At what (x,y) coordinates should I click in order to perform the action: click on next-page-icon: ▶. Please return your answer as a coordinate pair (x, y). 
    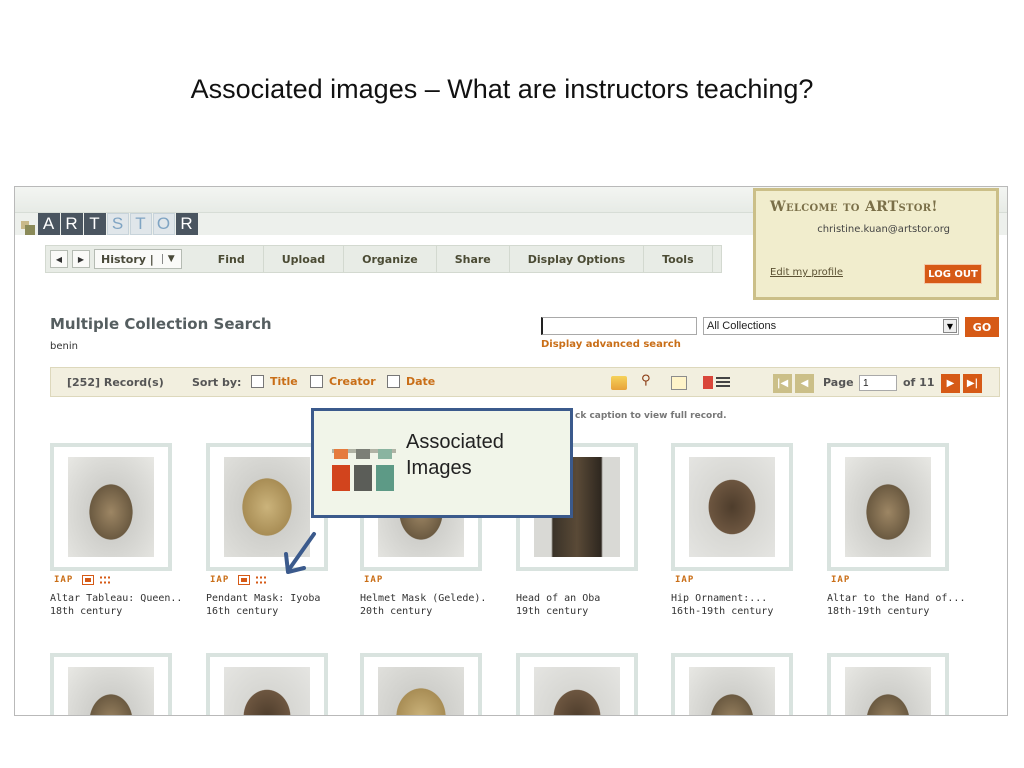
    Looking at the image, I should click on (950, 383).